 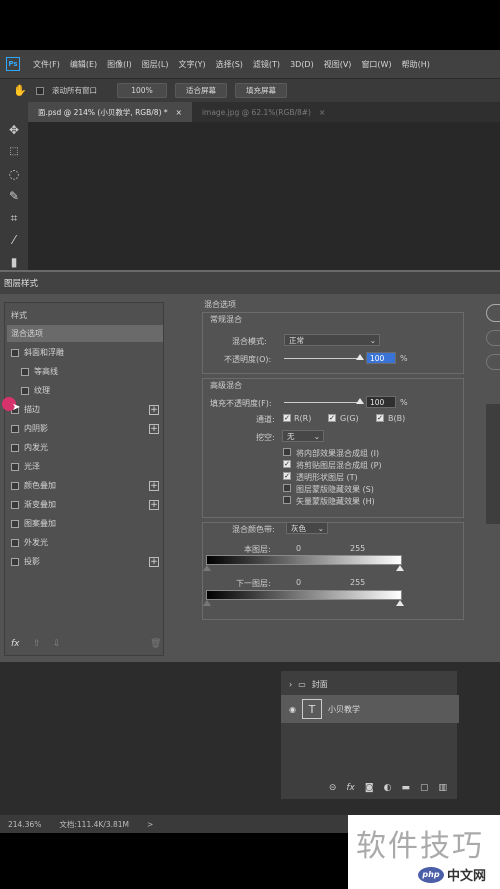 What do you see at coordinates (207, 568) in the screenshot?
I see `this-layer-black-thumb` at bounding box center [207, 568].